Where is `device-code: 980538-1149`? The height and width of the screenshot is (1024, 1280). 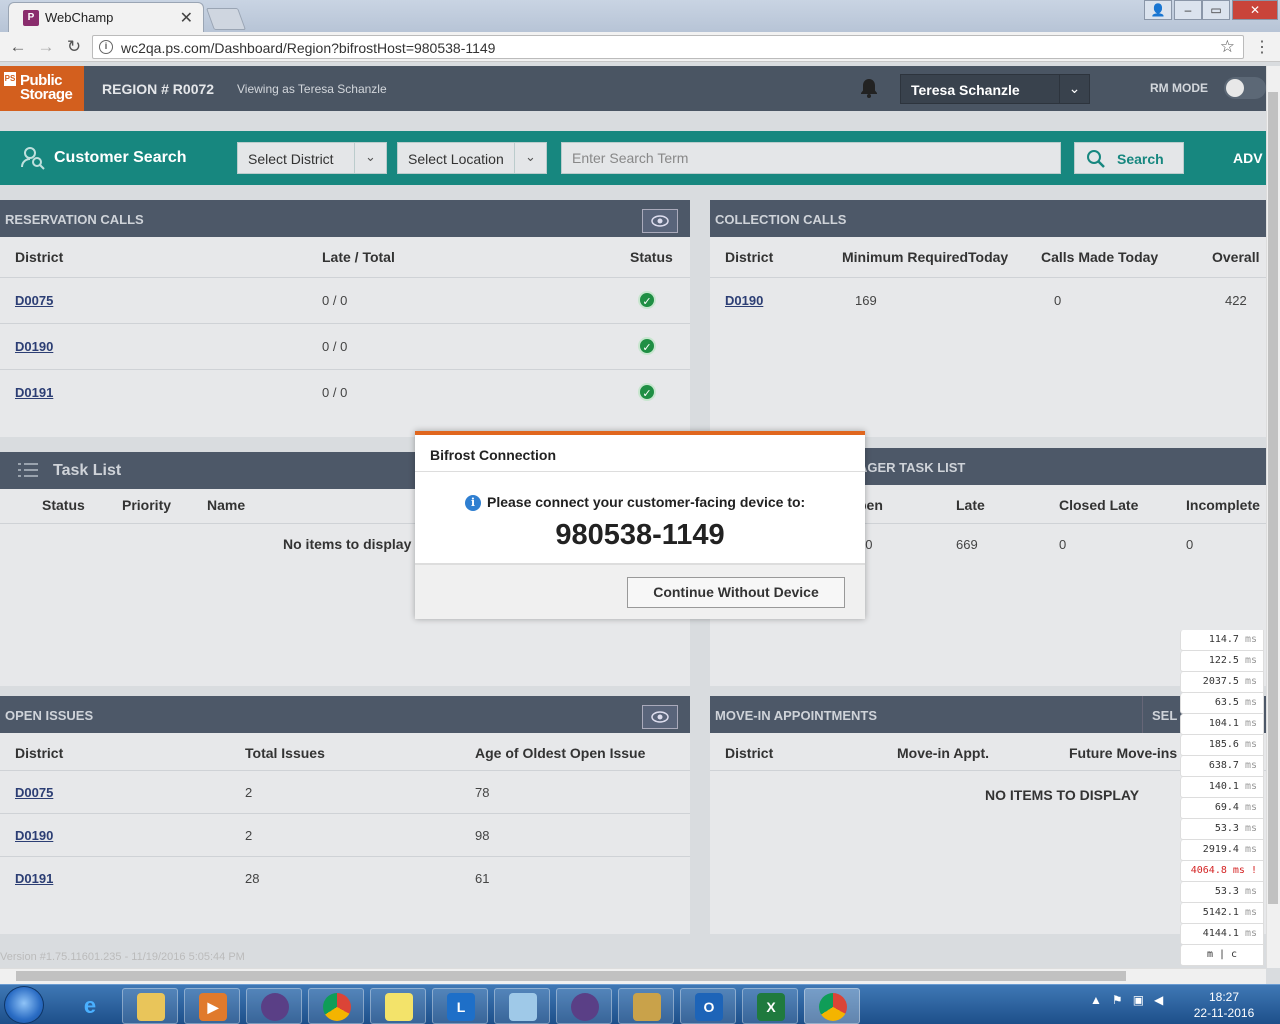
device-code: 980538-1149 is located at coordinates (640, 535).